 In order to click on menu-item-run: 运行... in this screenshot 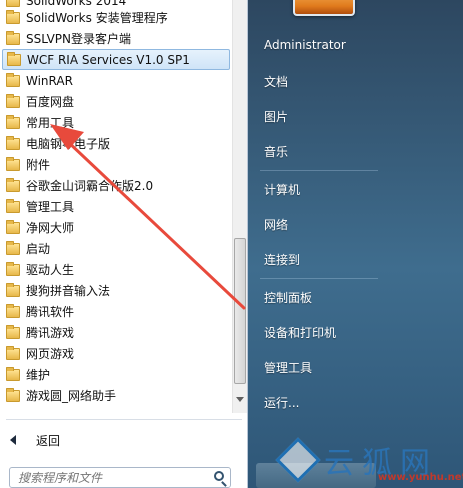, I will do `click(281, 402)`.